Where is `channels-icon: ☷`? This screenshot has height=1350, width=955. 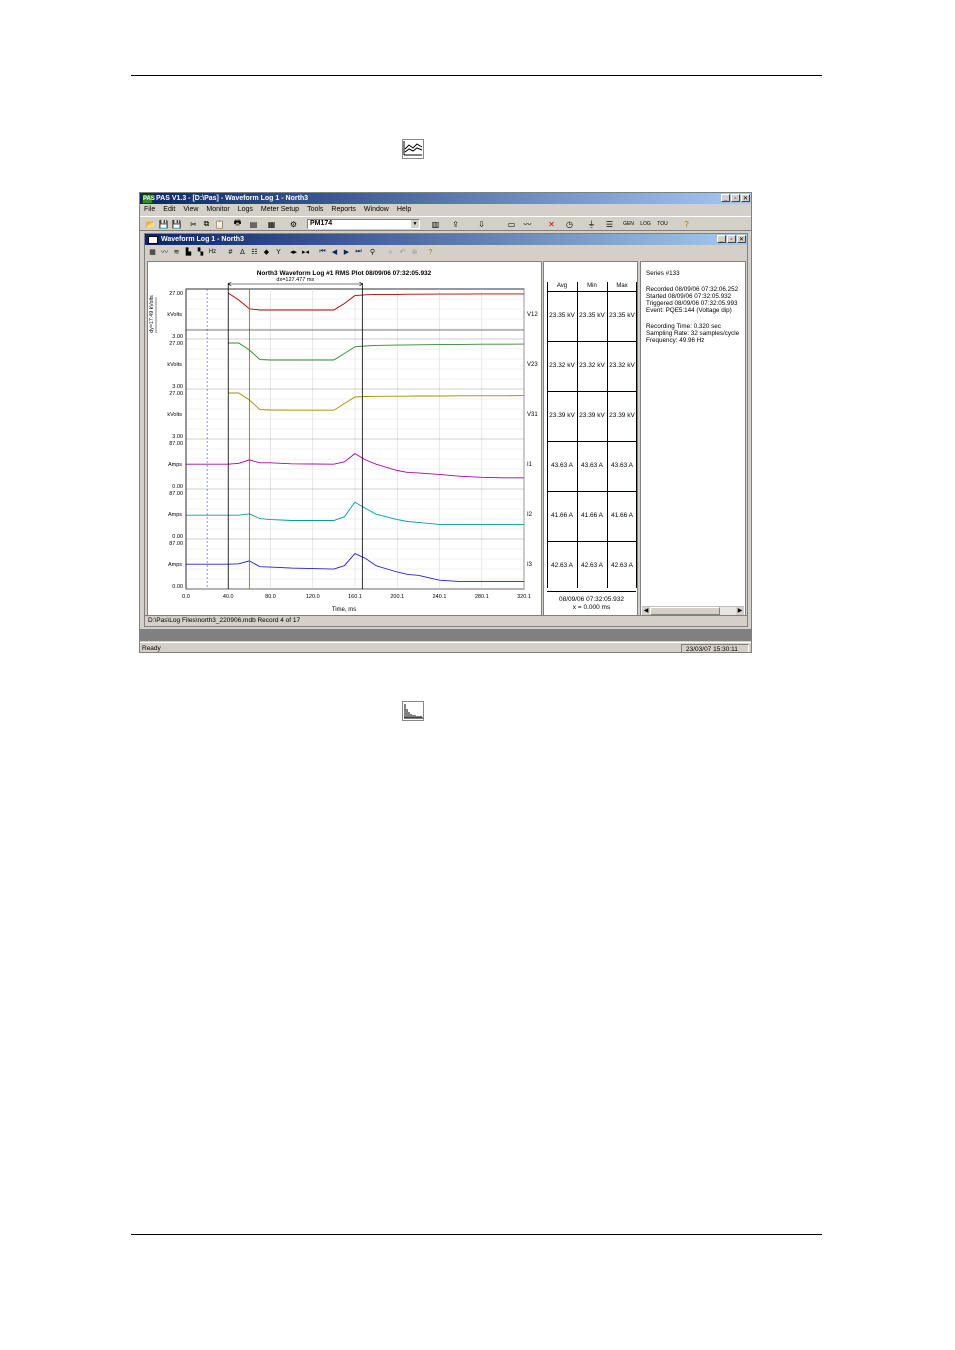
channels-icon: ☷ is located at coordinates (254, 252).